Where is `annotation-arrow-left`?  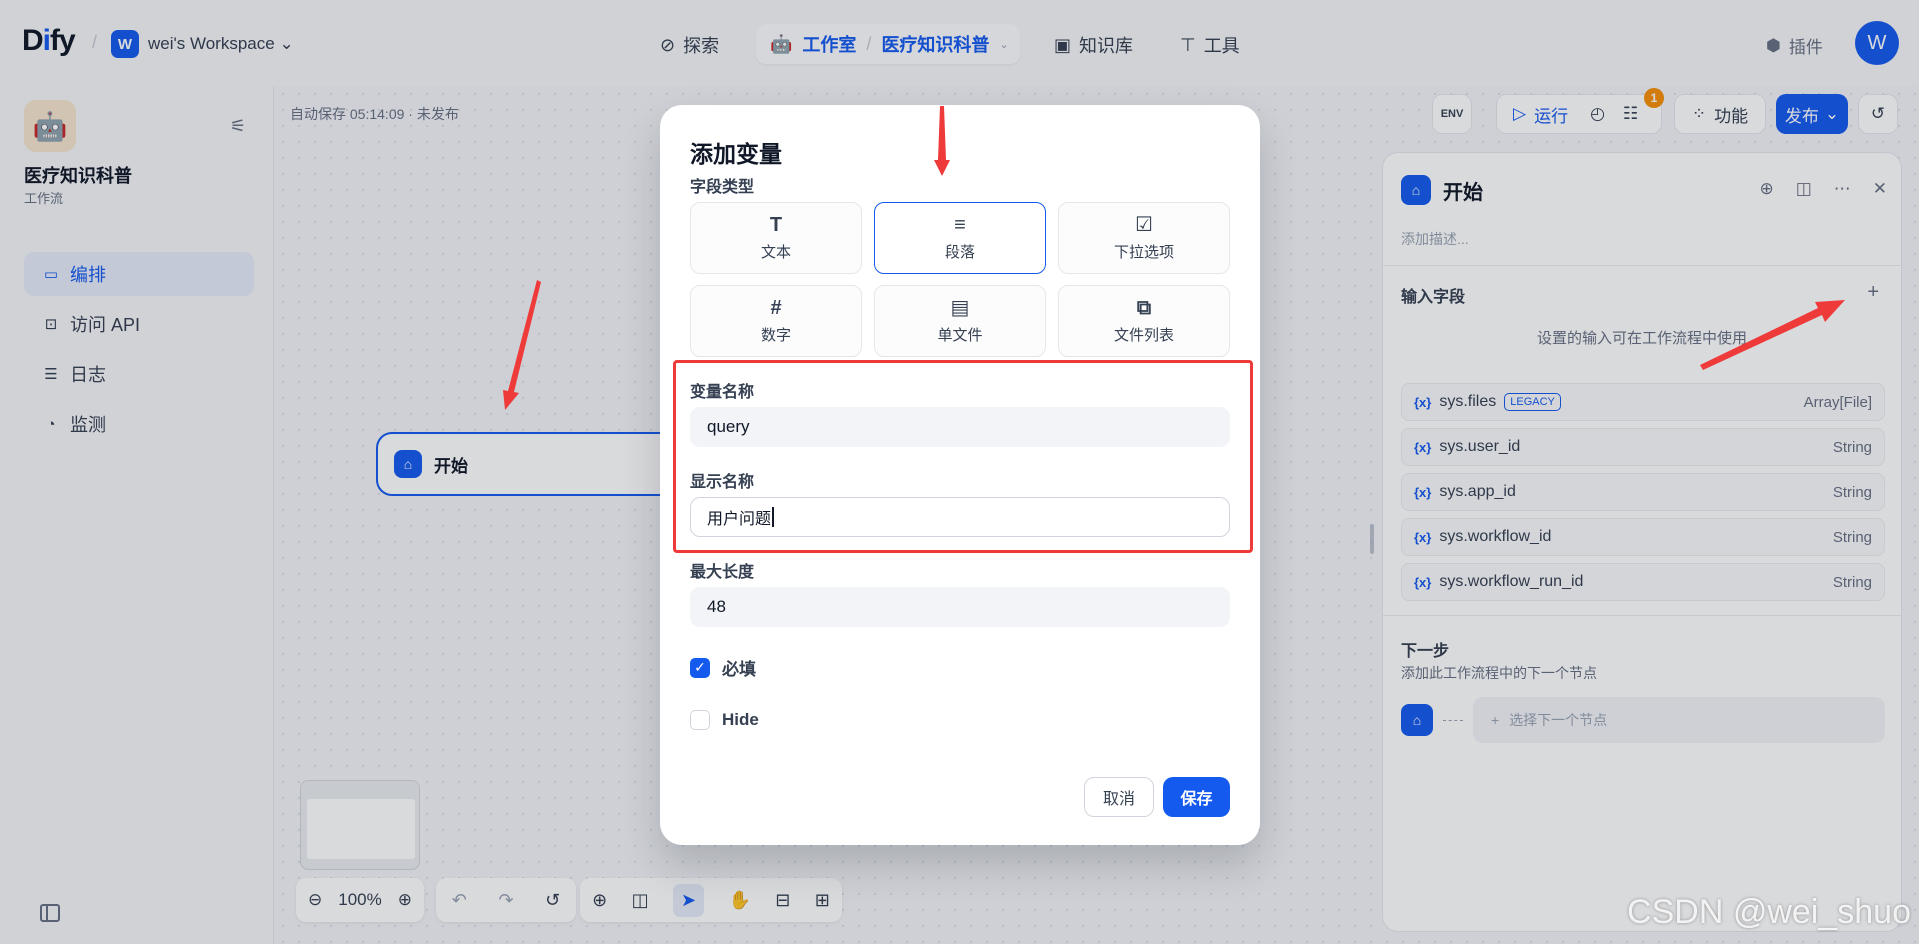
annotation-arrow-left is located at coordinates (522, 345).